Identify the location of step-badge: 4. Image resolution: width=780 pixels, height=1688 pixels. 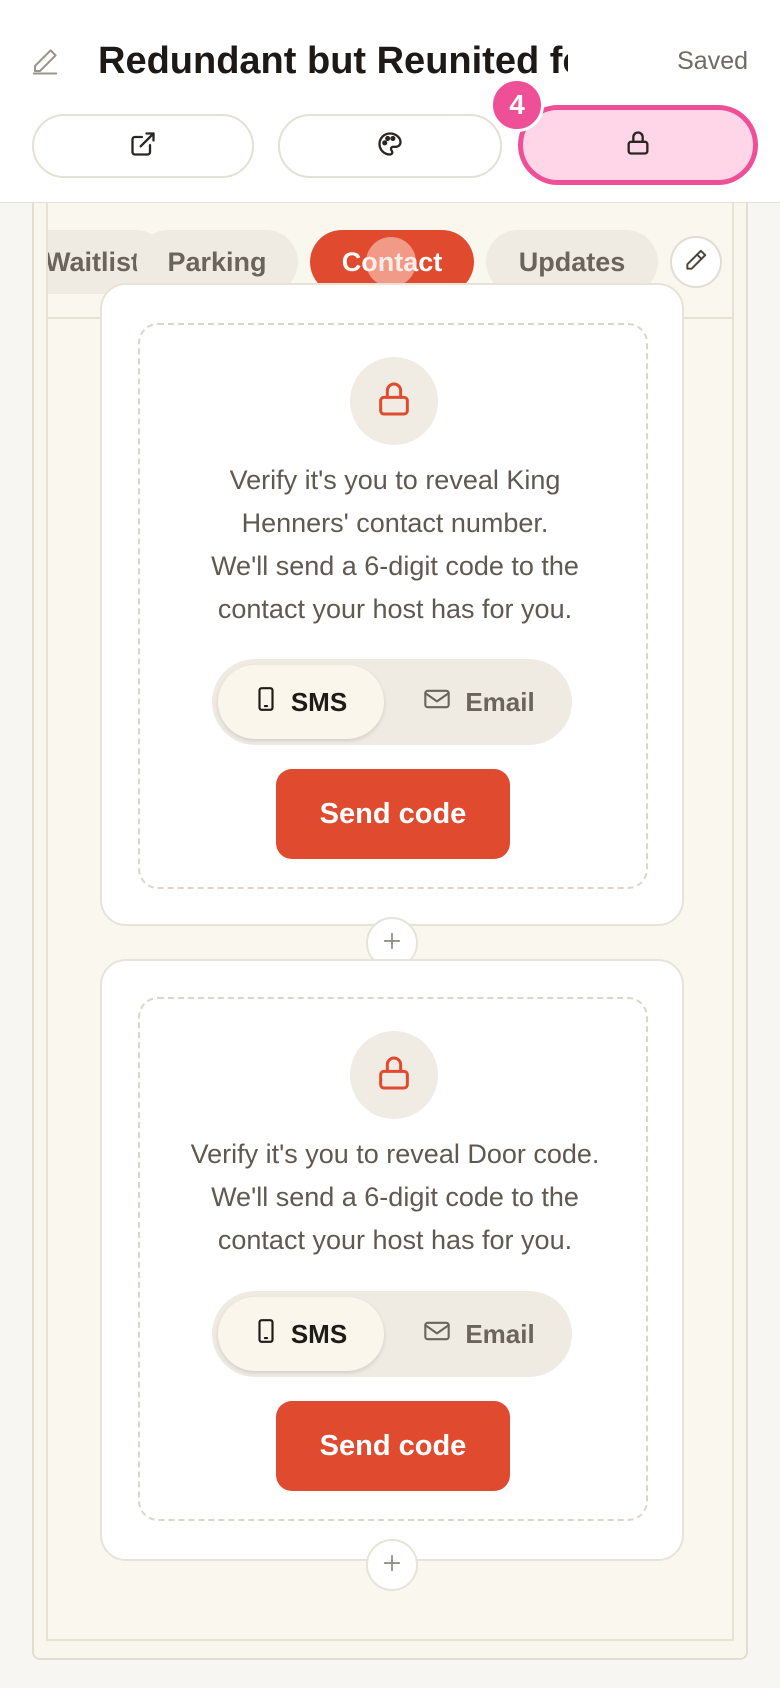
(517, 105).